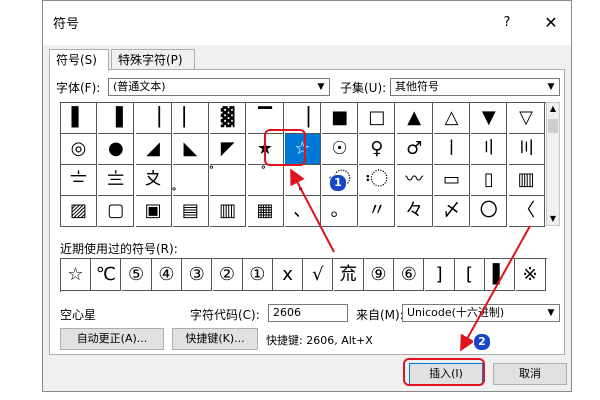 Image resolution: width=600 pixels, height=400 pixels. Describe the element at coordinates (338, 183) in the screenshot. I see `step-badge-1: 1` at that location.